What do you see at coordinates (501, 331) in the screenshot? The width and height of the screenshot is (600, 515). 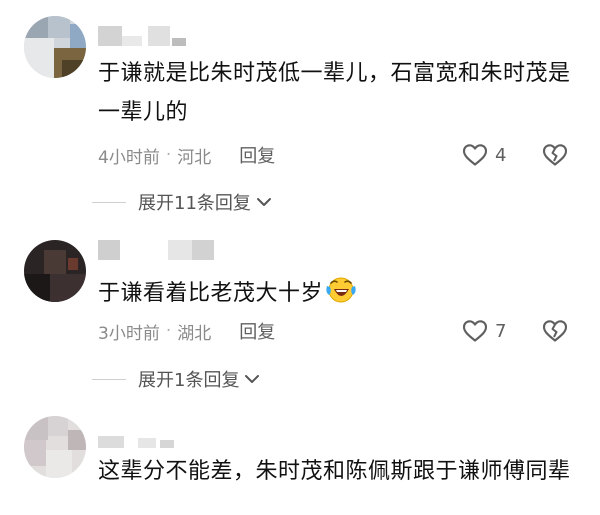 I see `like-count: 7` at bounding box center [501, 331].